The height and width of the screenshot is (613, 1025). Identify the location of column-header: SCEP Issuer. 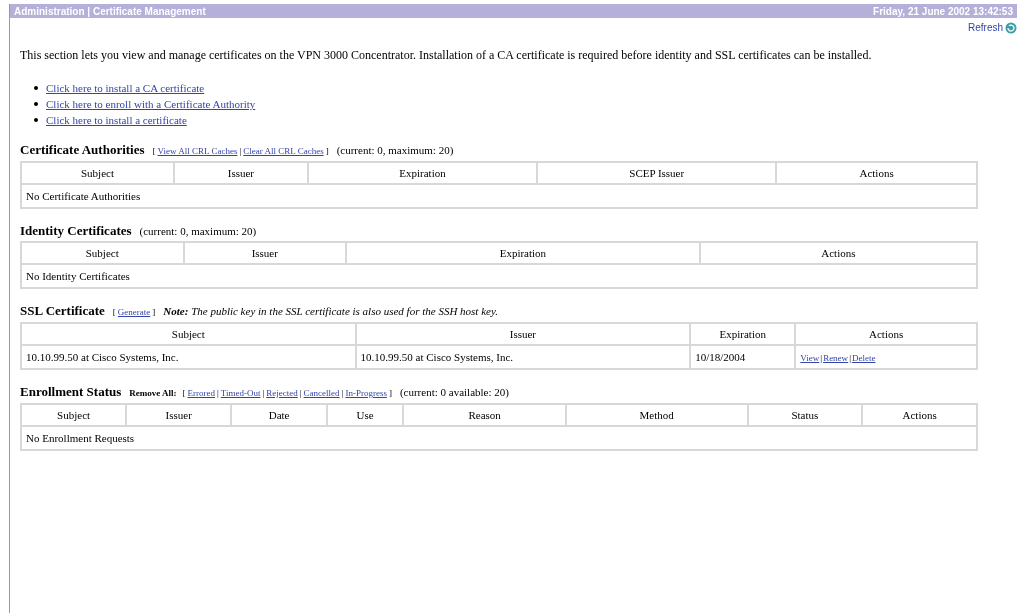
(657, 173).